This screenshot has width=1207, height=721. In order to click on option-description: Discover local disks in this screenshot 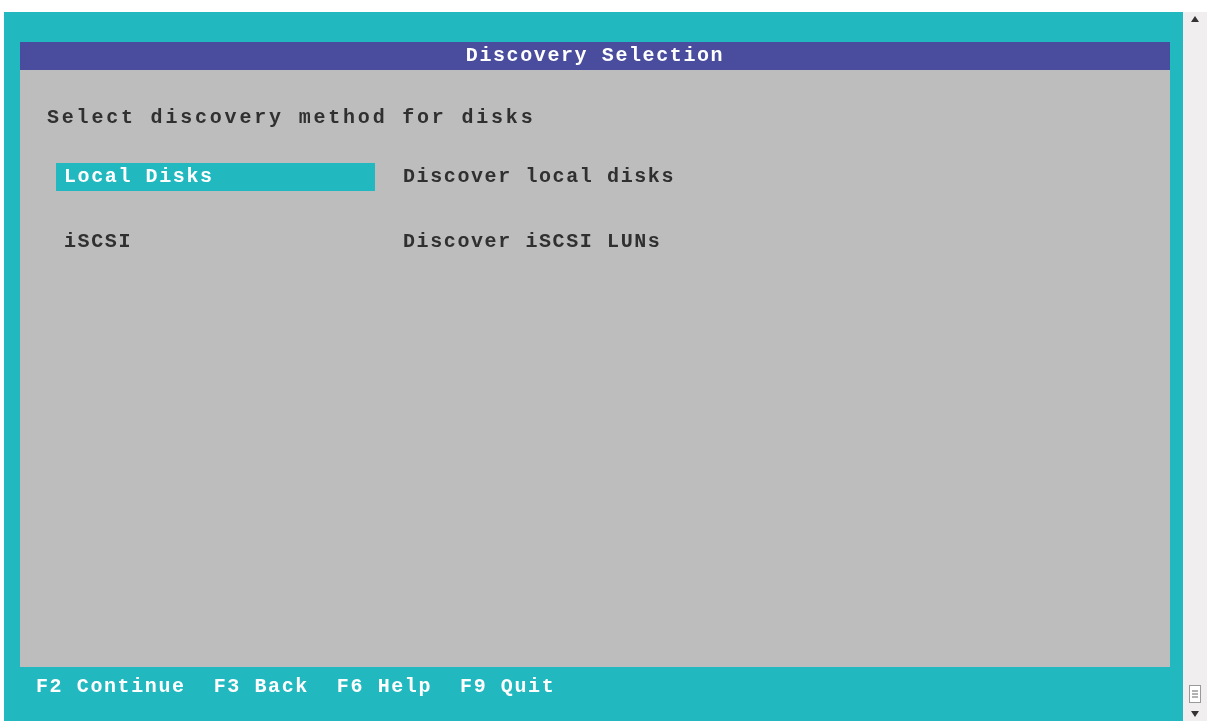, I will do `click(539, 177)`.